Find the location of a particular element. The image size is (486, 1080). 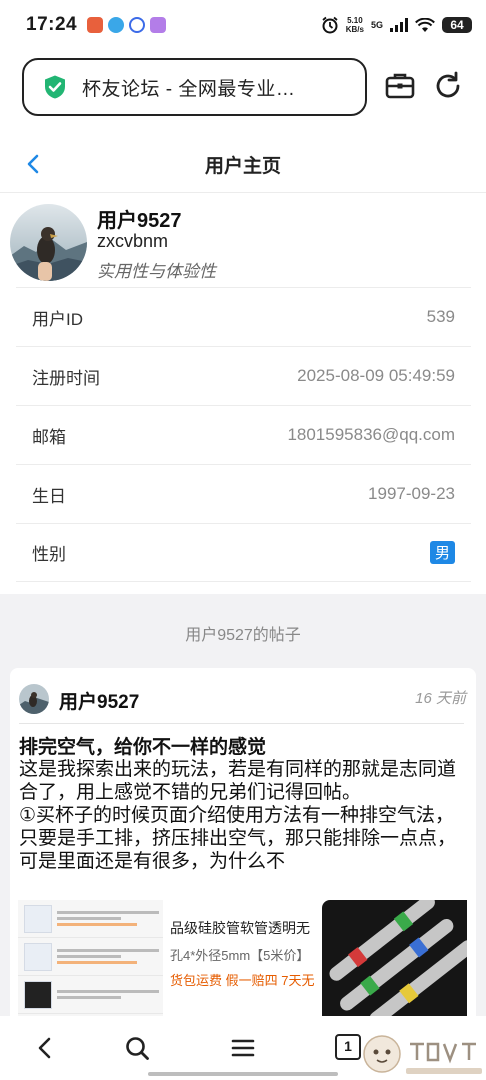

page-title: 用户主页 is located at coordinates (242, 166).